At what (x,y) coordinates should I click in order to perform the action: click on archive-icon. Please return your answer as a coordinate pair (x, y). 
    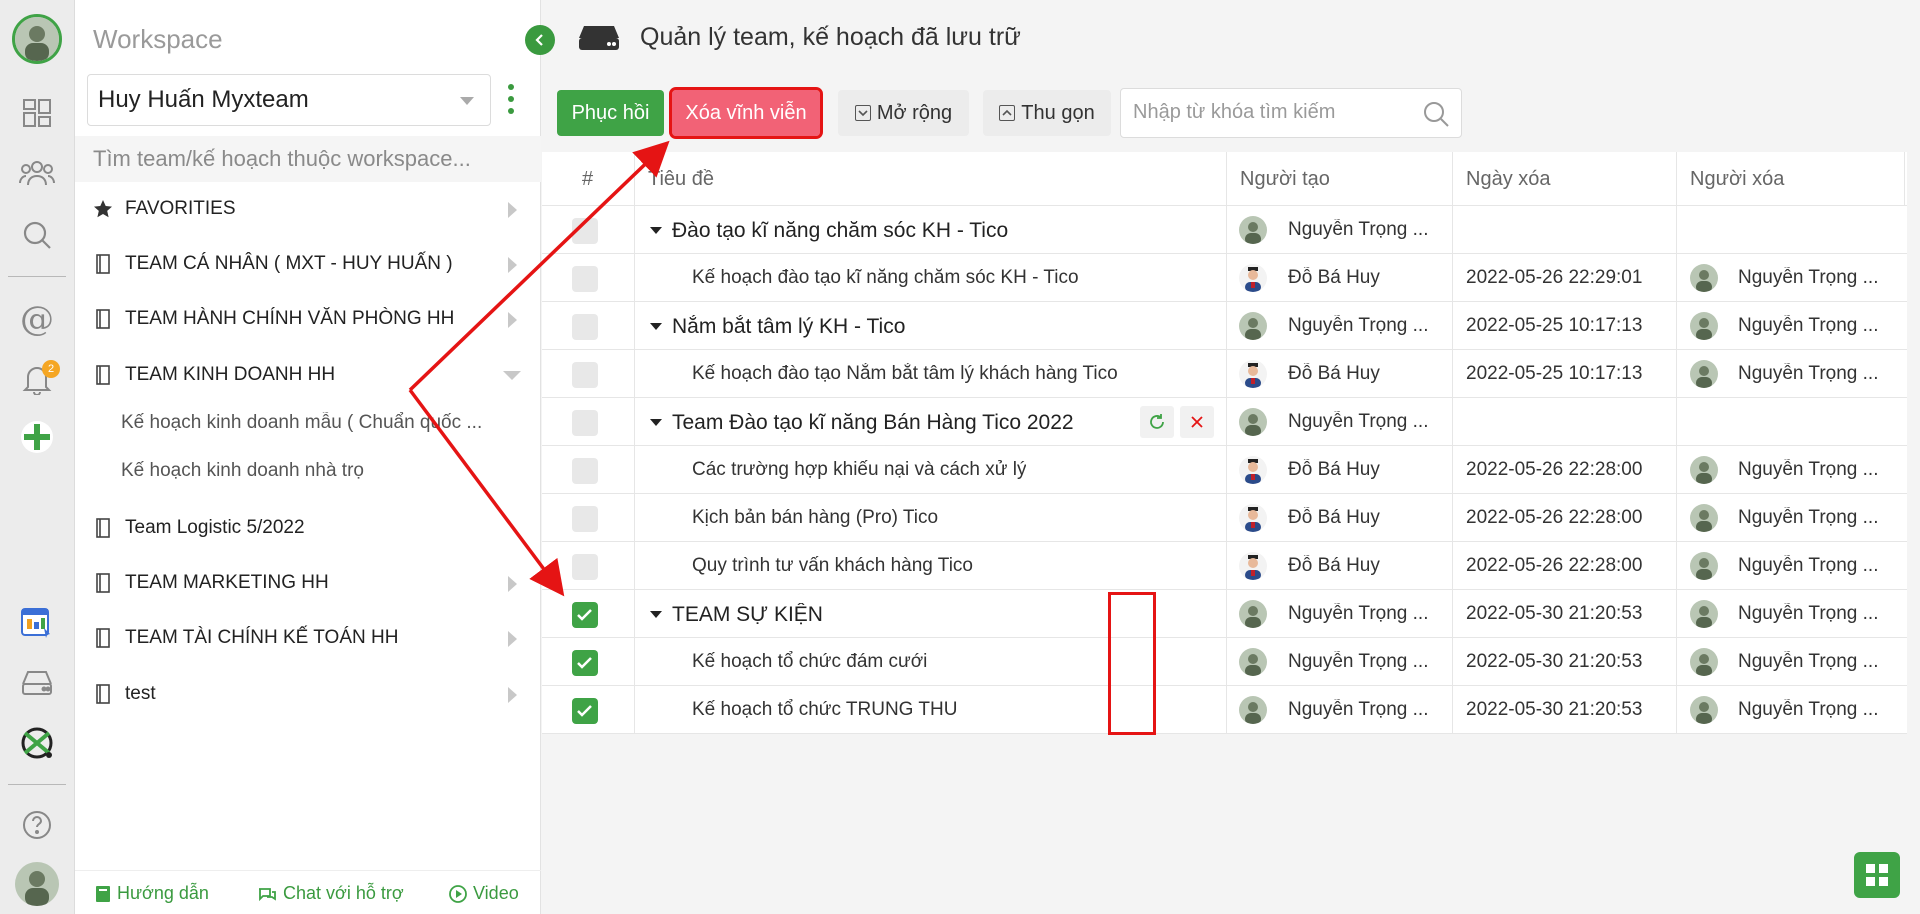
    Looking at the image, I should click on (37, 683).